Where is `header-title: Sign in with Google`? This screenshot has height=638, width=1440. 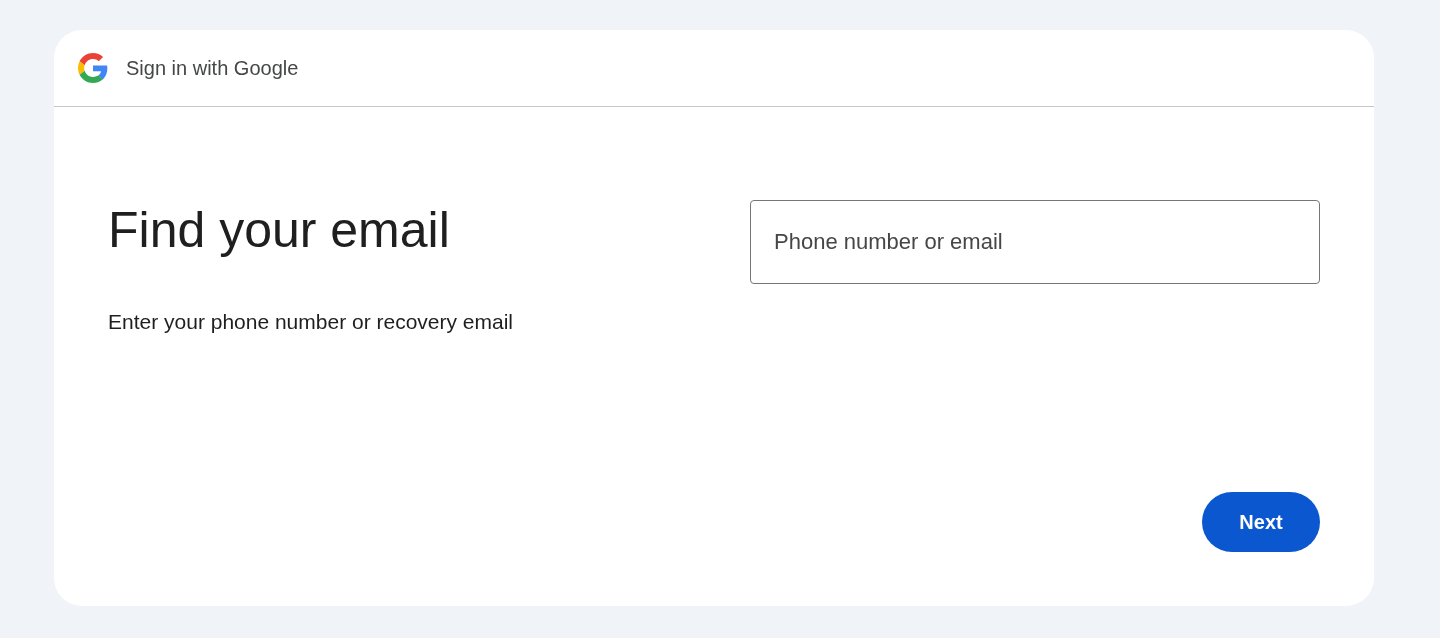
header-title: Sign in with Google is located at coordinates (212, 68).